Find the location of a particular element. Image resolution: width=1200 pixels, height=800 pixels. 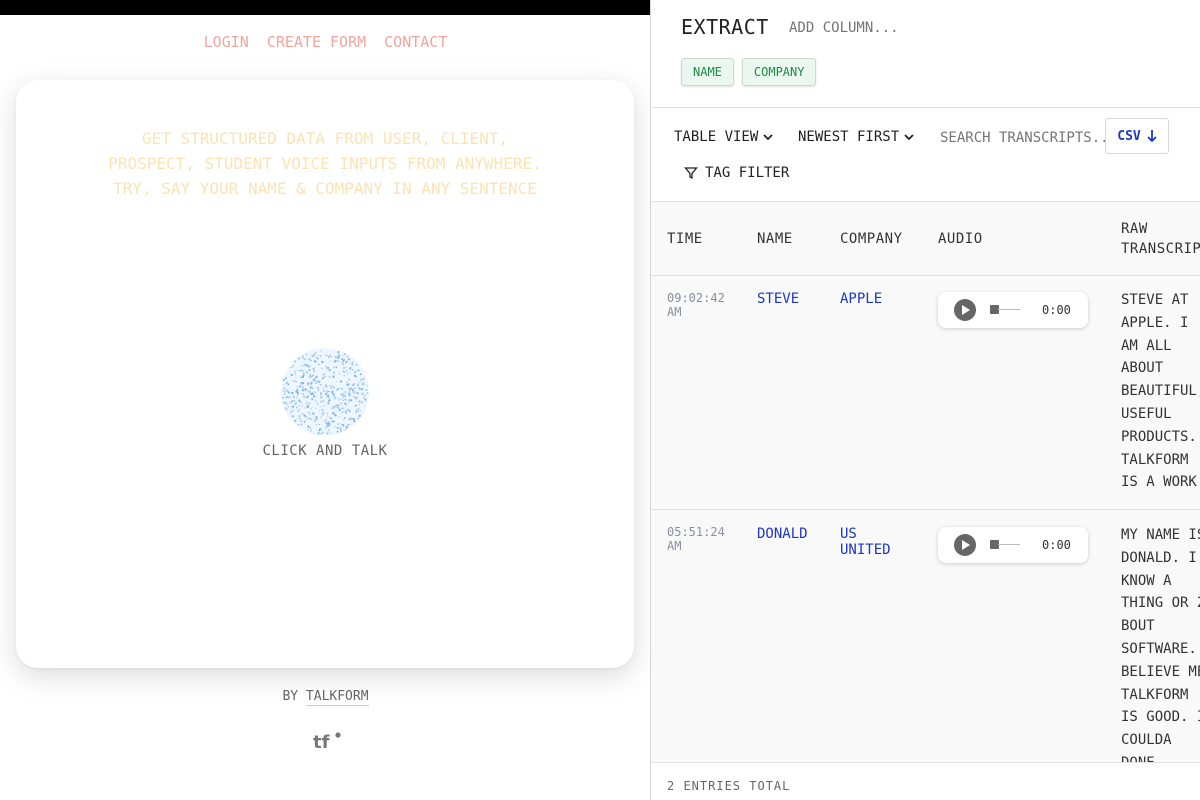

top-nav: Login Create Form Contact is located at coordinates (325, 42).